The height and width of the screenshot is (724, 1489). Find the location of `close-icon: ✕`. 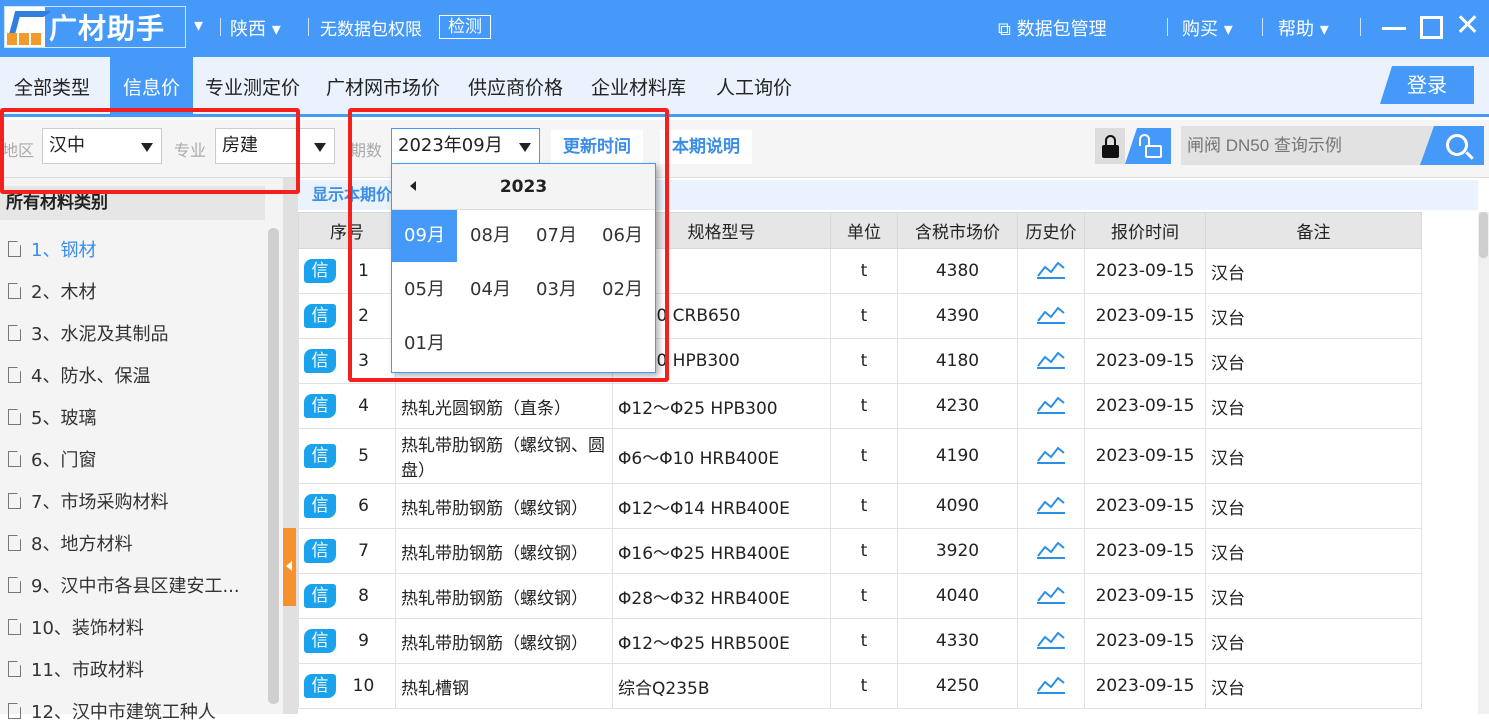

close-icon: ✕ is located at coordinates (1467, 25).